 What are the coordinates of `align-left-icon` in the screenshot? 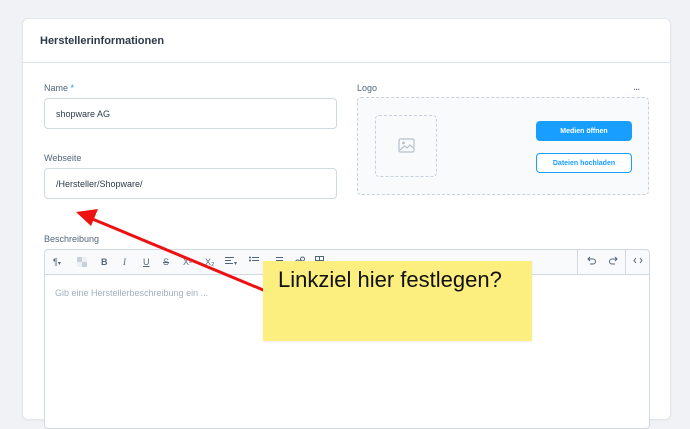 It's located at (229, 260).